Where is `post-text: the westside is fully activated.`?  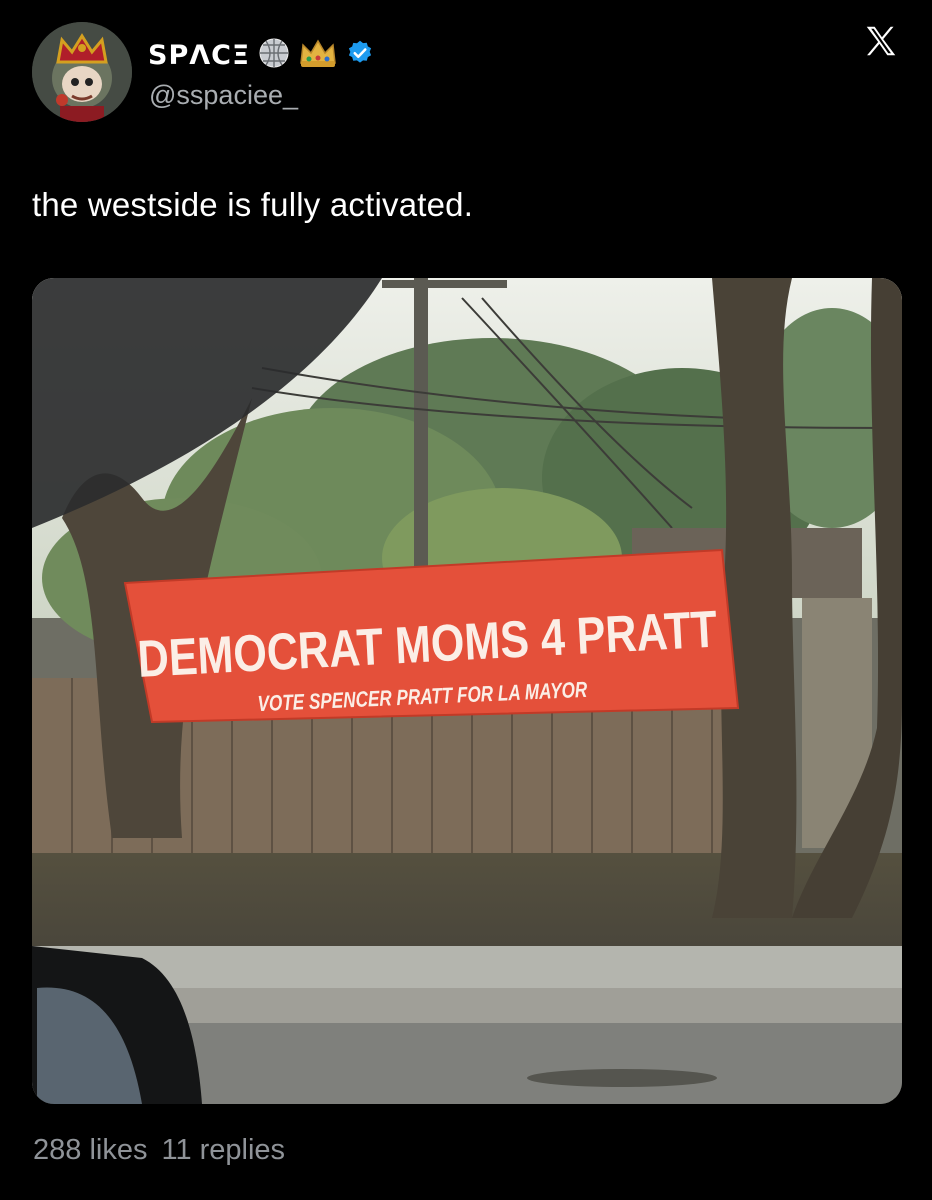 post-text: the westside is fully activated. is located at coordinates (253, 204).